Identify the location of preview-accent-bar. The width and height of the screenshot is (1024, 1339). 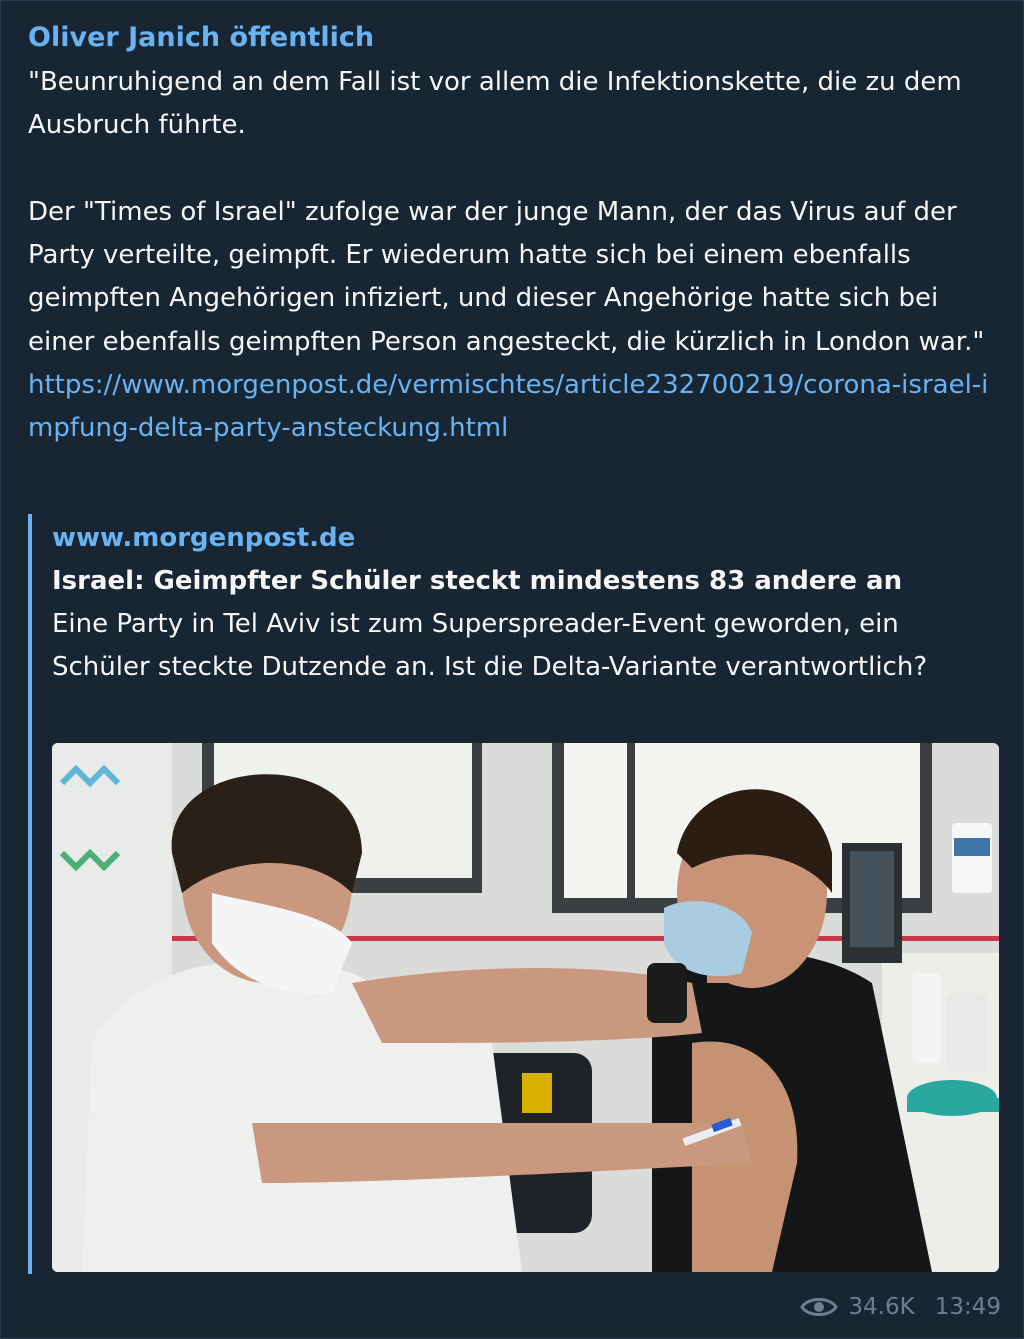
(30, 894).